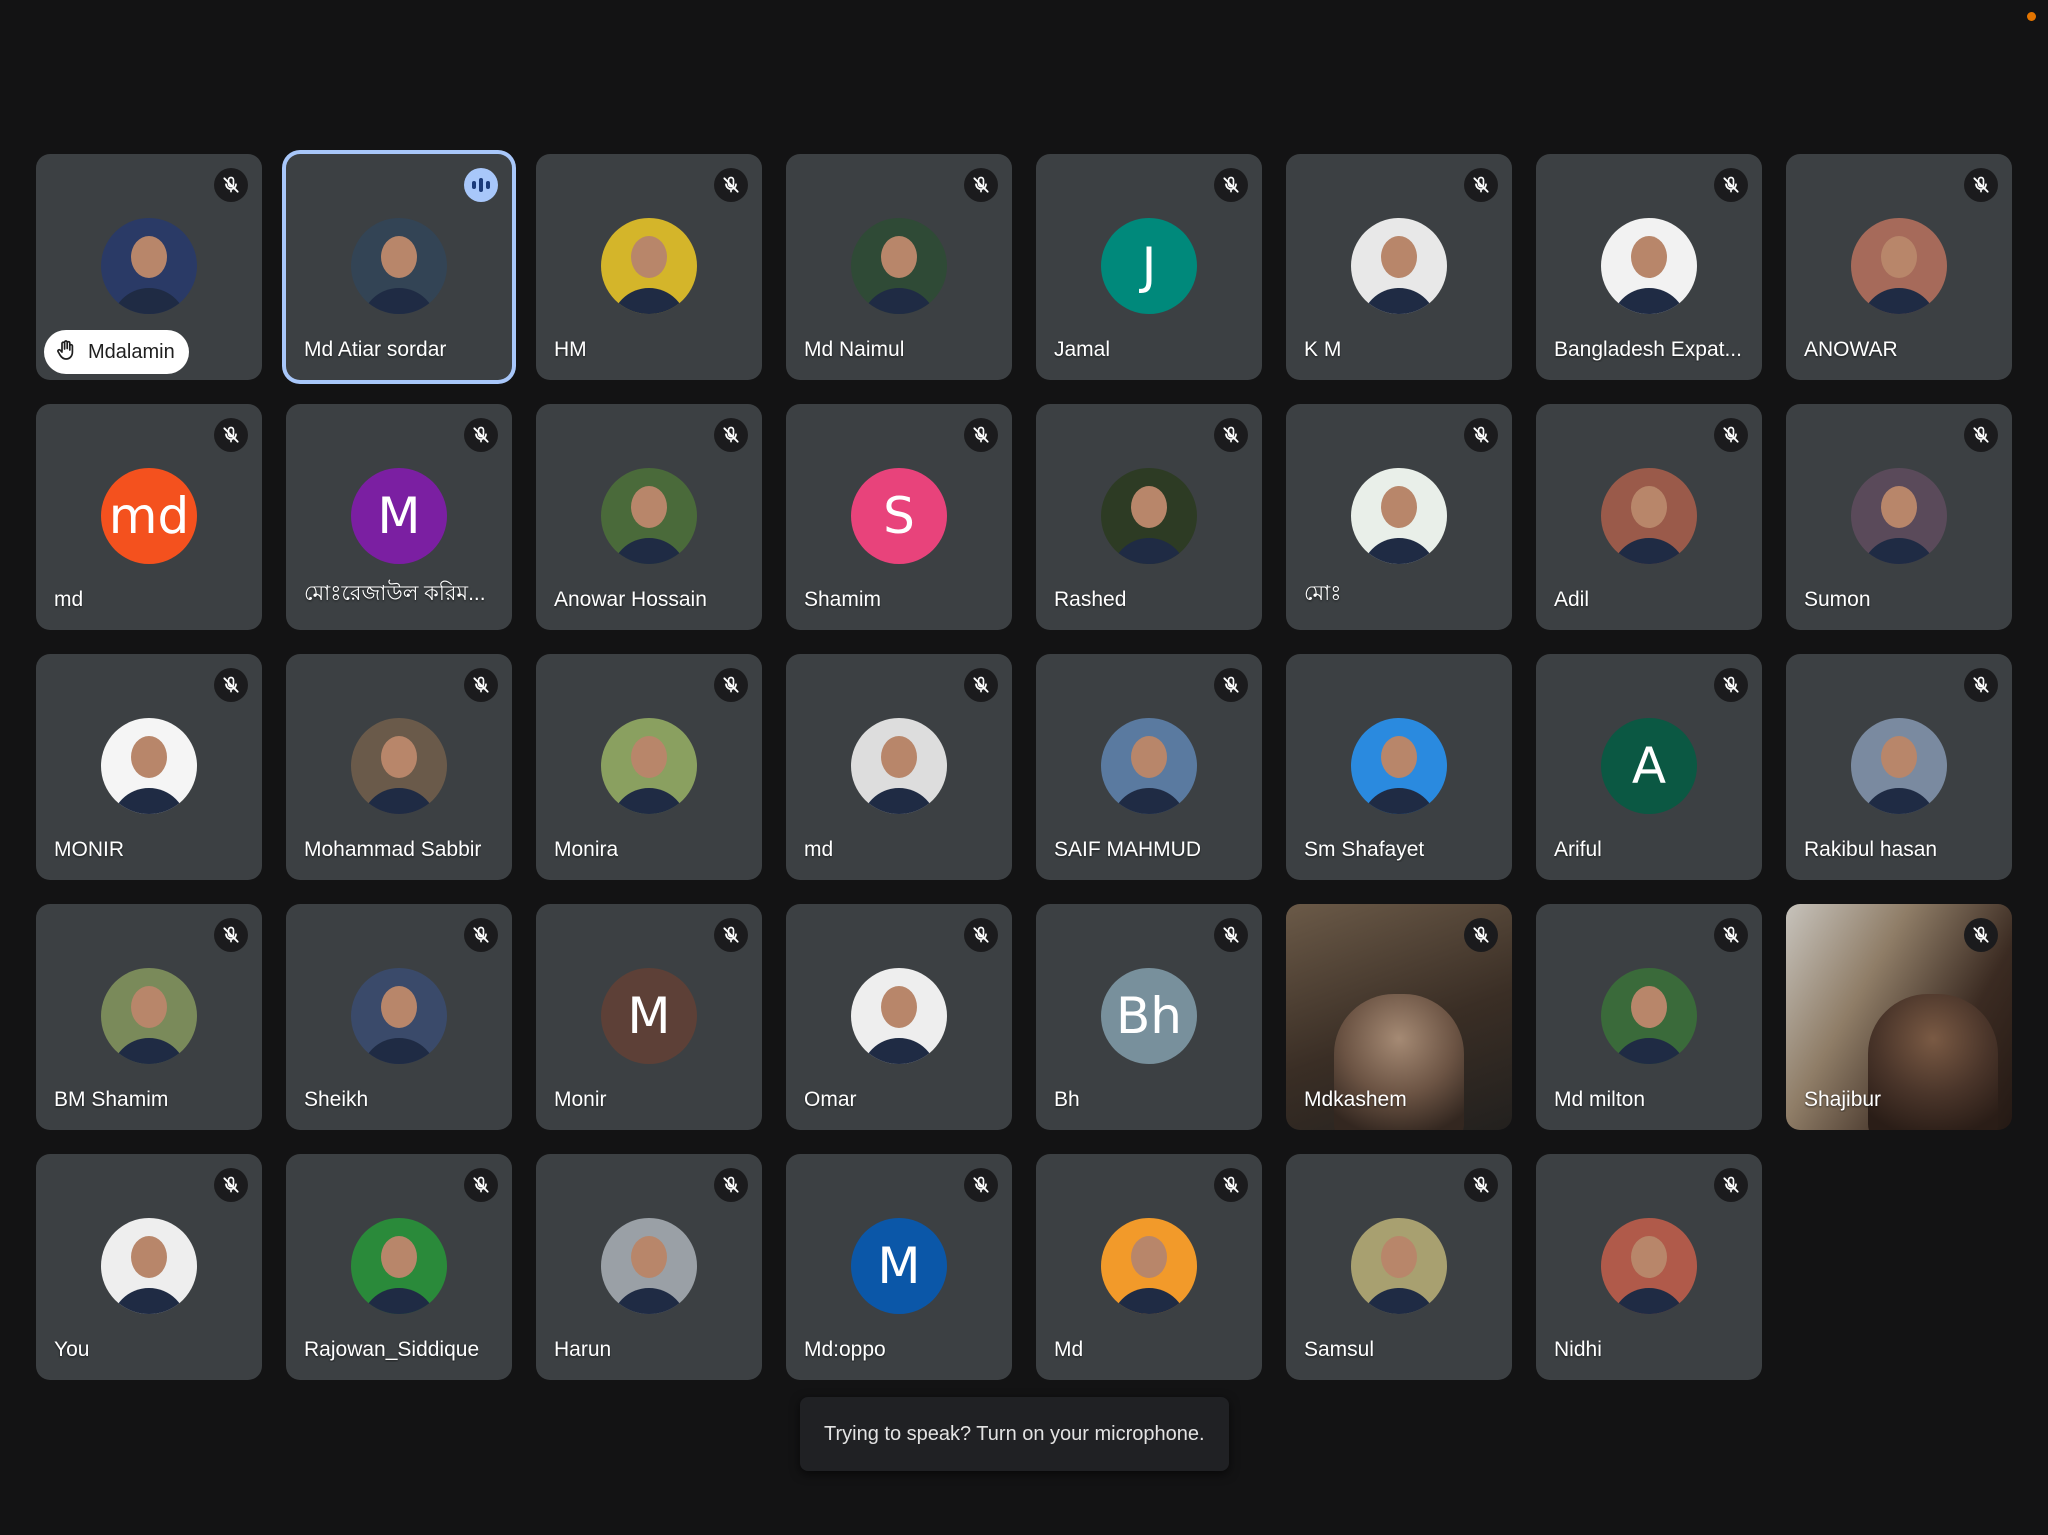 The height and width of the screenshot is (1535, 2048). What do you see at coordinates (1323, 593) in the screenshot?
I see `participant-name: মোঃ` at bounding box center [1323, 593].